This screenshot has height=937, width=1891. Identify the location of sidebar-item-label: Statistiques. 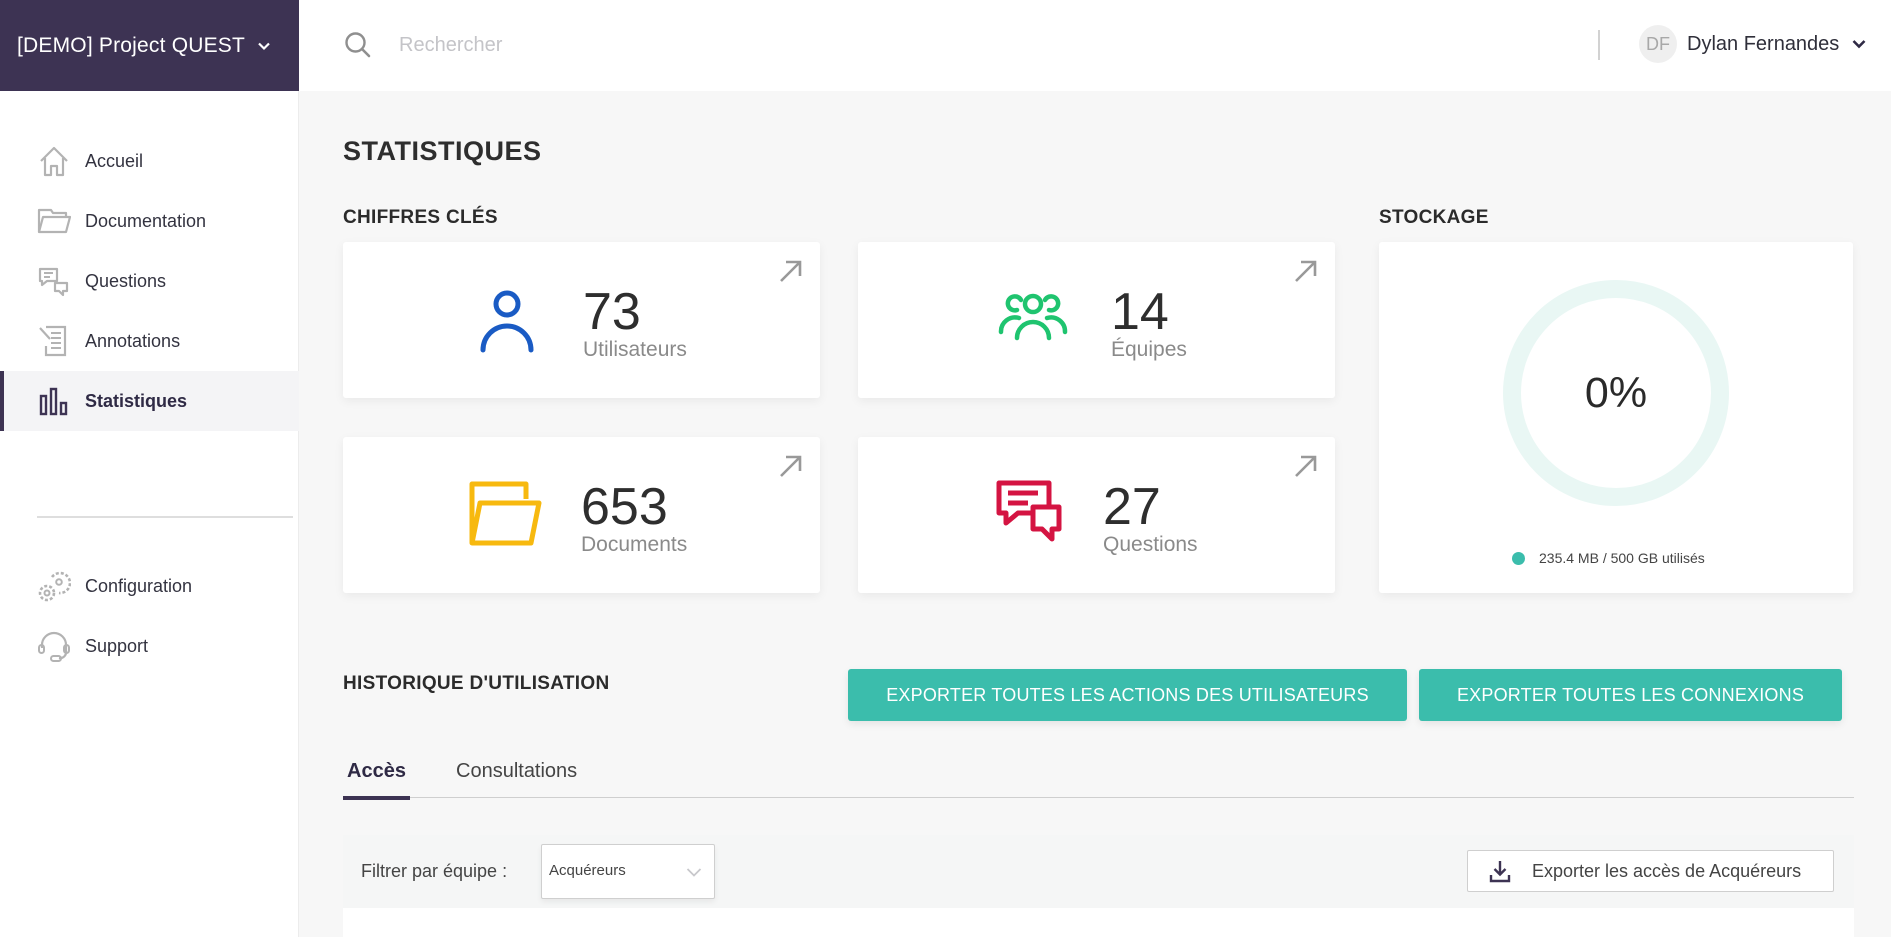
(136, 400).